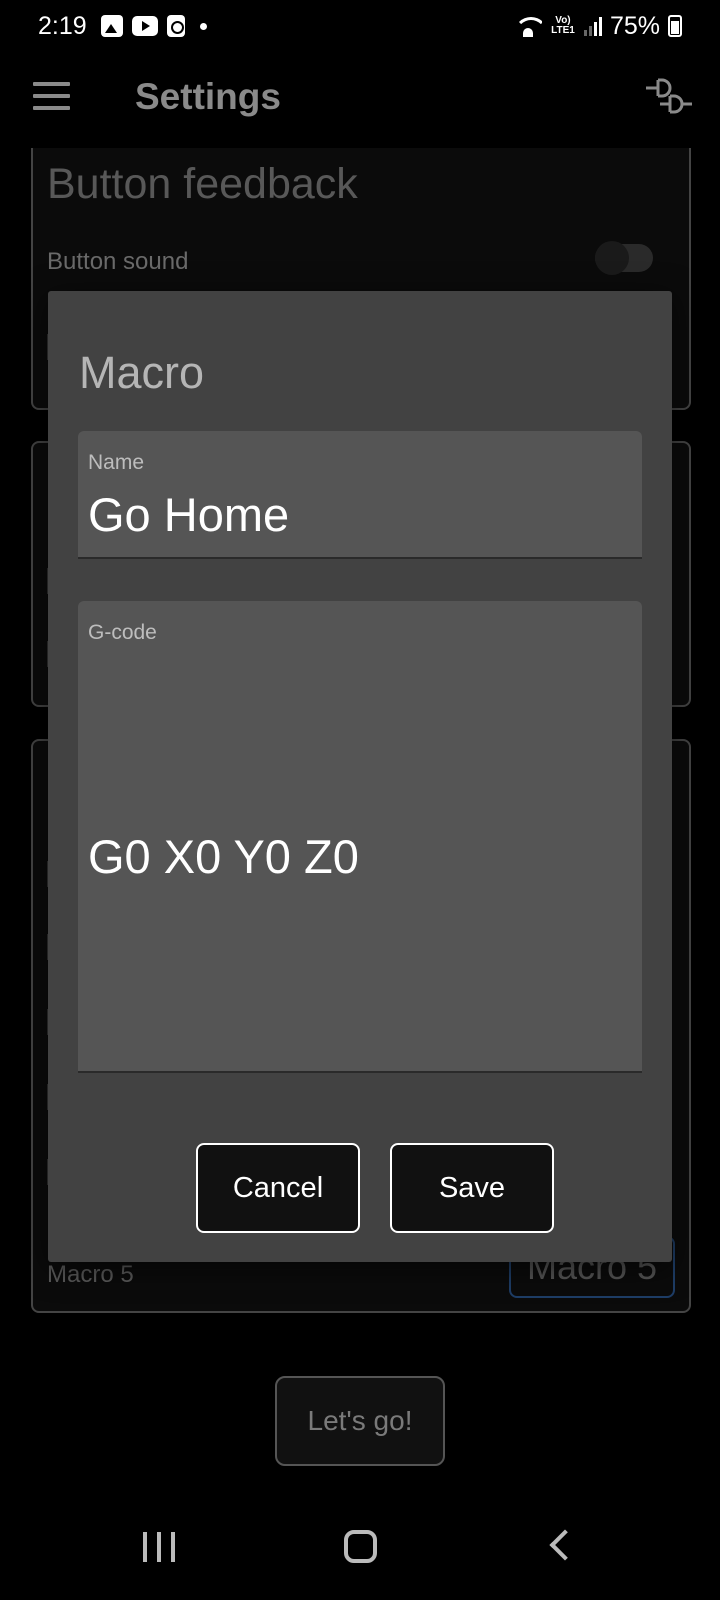 This screenshot has width=720, height=1600. What do you see at coordinates (142, 372) in the screenshot?
I see `dialog-title: Macro` at bounding box center [142, 372].